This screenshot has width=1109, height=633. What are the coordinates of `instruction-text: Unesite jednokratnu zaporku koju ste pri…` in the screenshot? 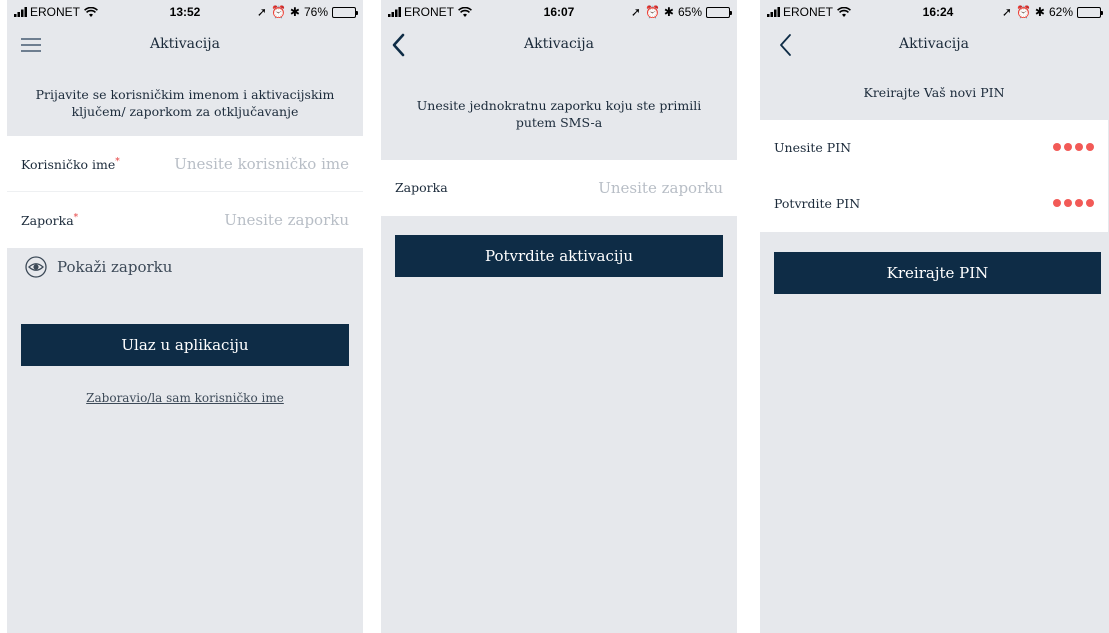 It's located at (559, 114).